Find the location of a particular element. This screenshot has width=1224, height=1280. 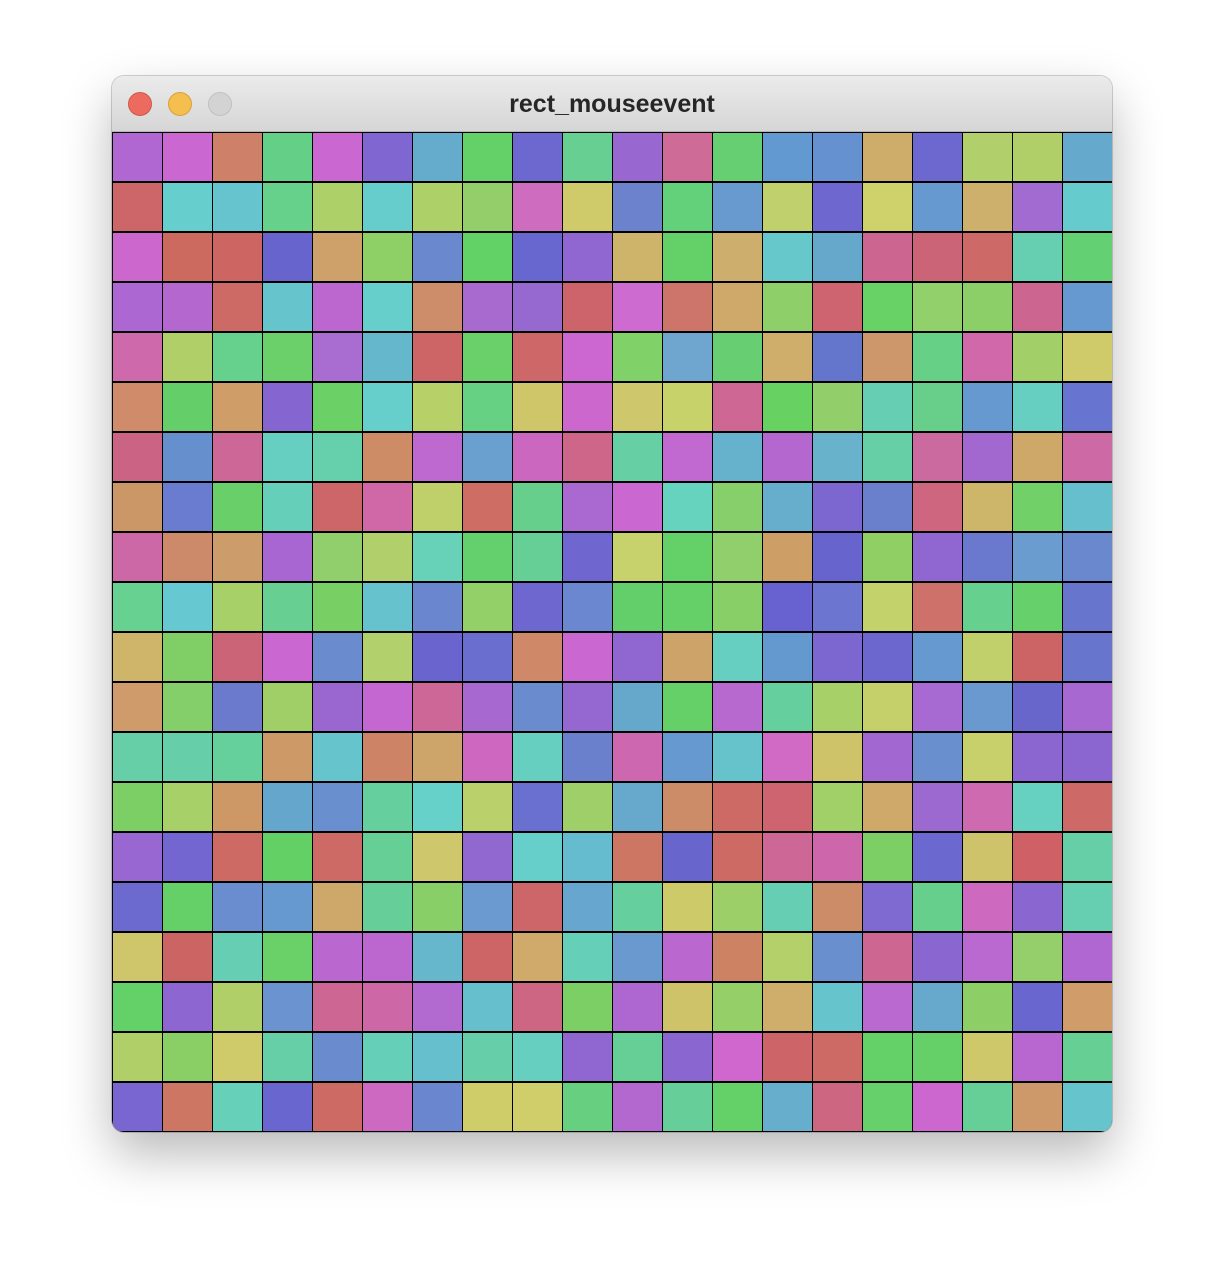

grid-cell-r9-c9 is located at coordinates (587, 607).